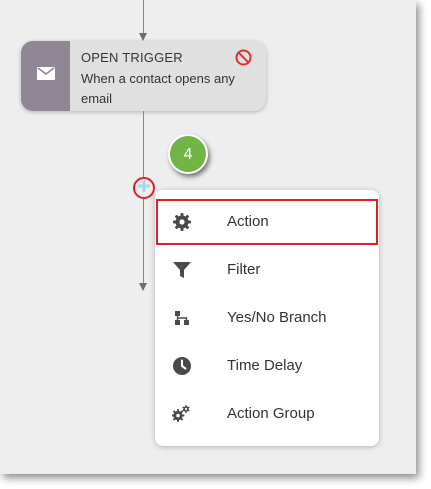 This screenshot has width=431, height=489. I want to click on prohibited-icon, so click(243, 60).